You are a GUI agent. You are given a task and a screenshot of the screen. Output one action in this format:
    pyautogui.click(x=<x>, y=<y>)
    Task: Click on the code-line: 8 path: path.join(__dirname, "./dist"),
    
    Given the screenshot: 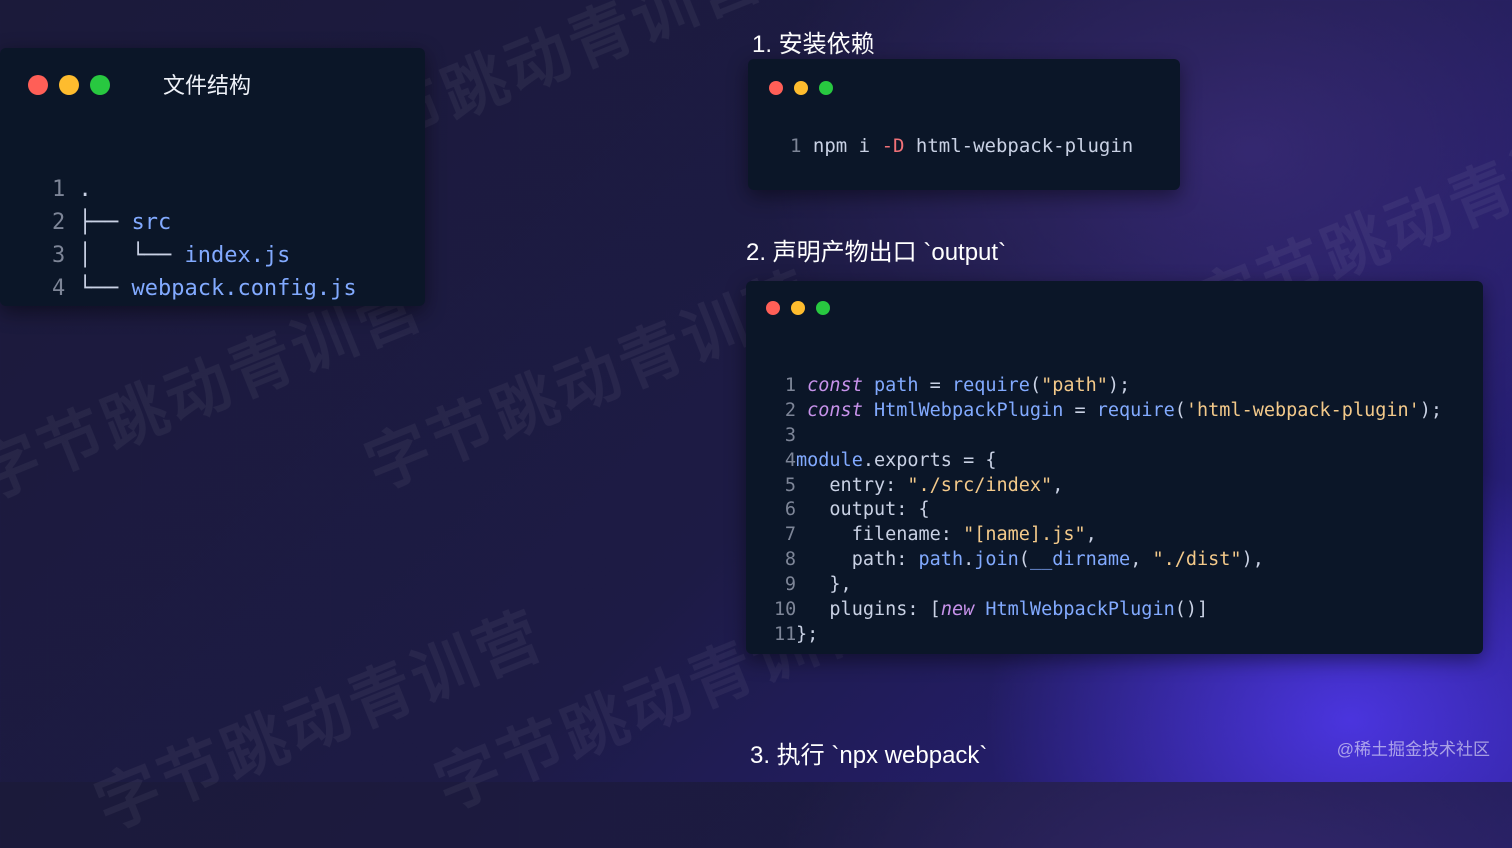 What is the action you would take?
    pyautogui.click(x=1024, y=560)
    